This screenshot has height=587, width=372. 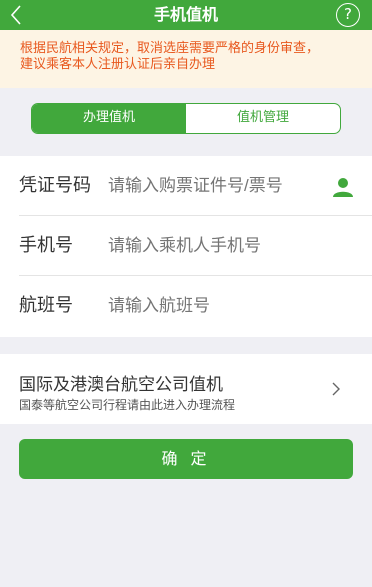 I want to click on segmented-control: 办理值机 值机管理, so click(x=186, y=118).